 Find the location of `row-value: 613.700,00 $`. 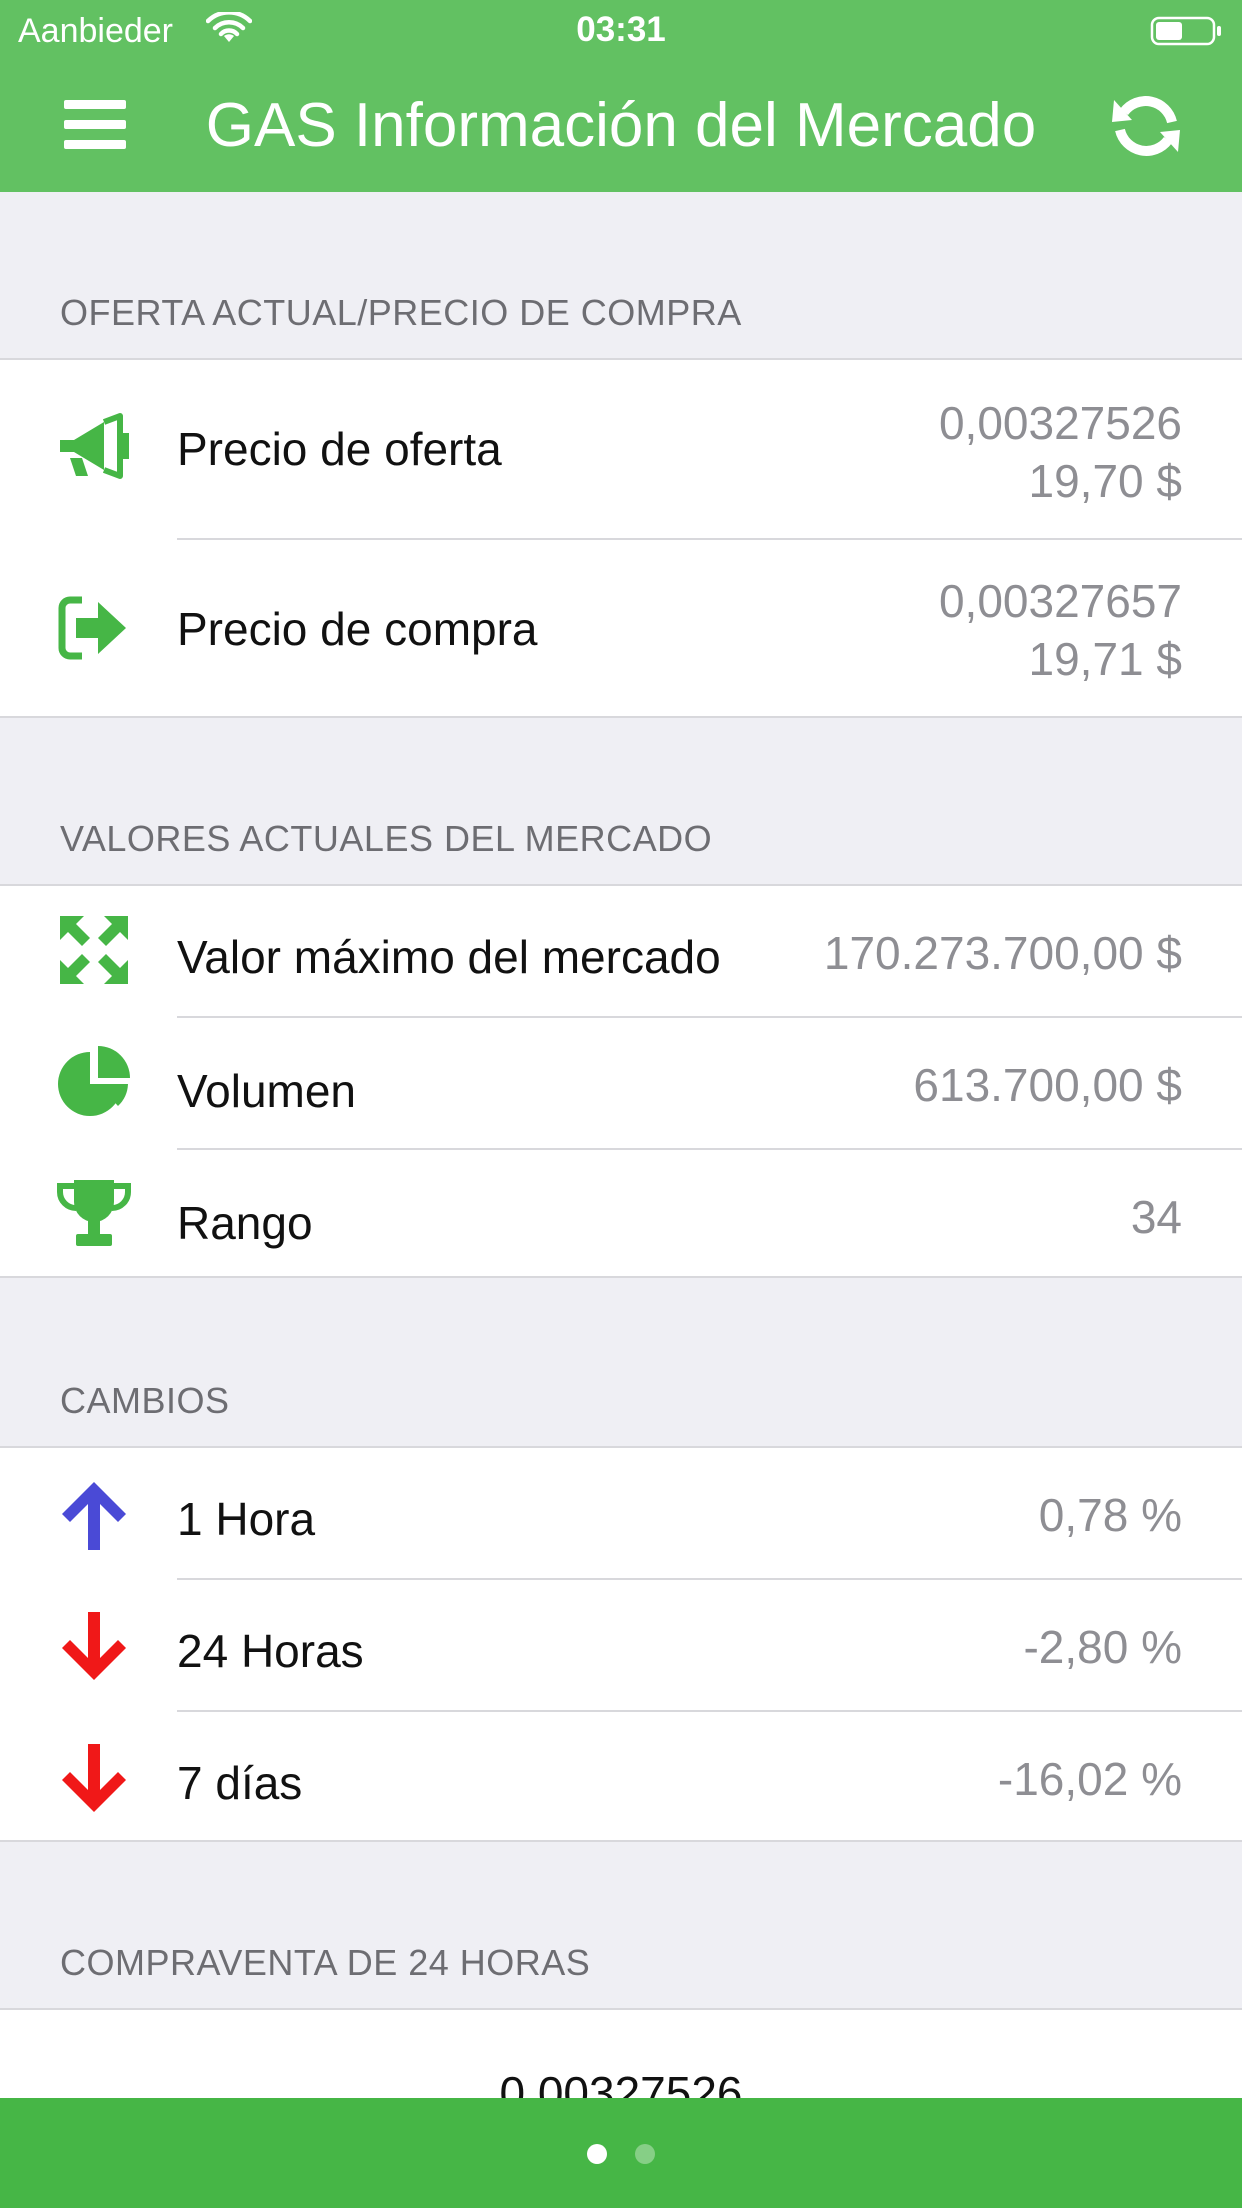

row-value: 613.700,00 $ is located at coordinates (1047, 1085).